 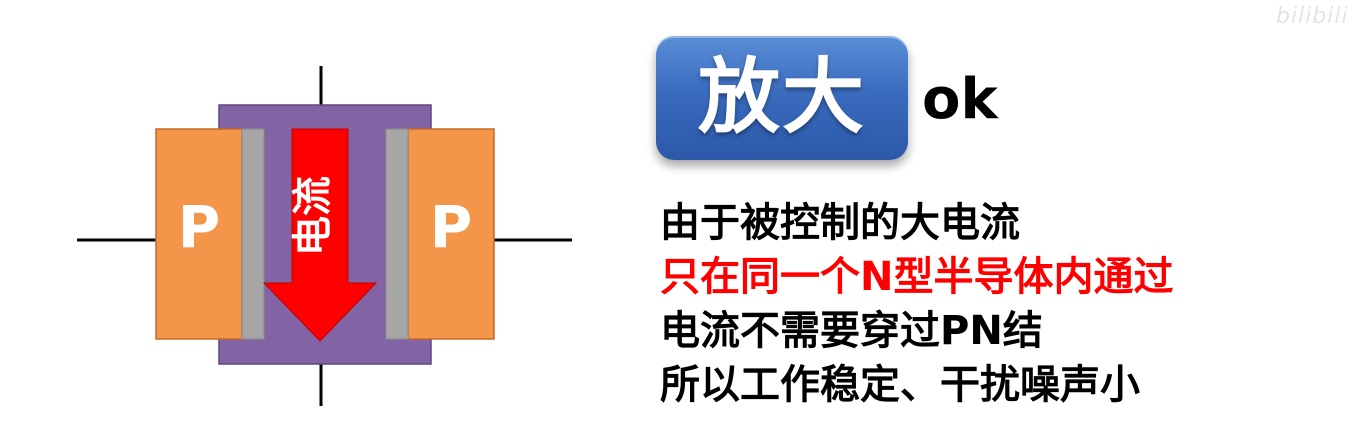 What do you see at coordinates (397, 234) in the screenshot?
I see `right-depletion-layer` at bounding box center [397, 234].